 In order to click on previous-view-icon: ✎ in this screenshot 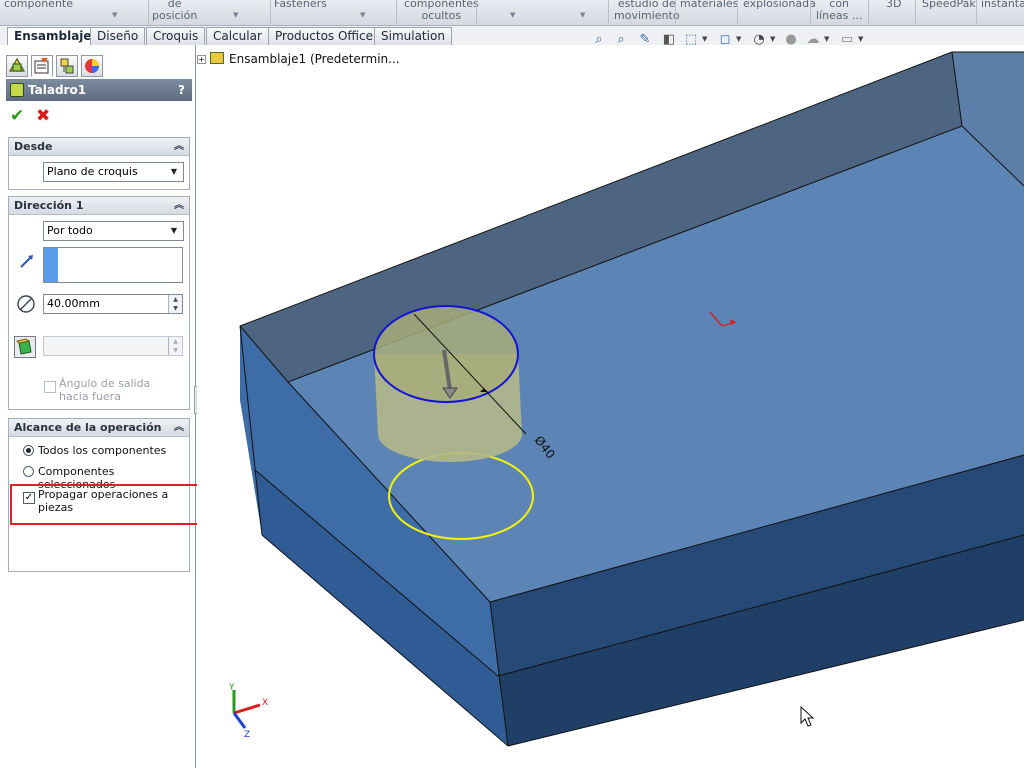, I will do `click(645, 40)`.